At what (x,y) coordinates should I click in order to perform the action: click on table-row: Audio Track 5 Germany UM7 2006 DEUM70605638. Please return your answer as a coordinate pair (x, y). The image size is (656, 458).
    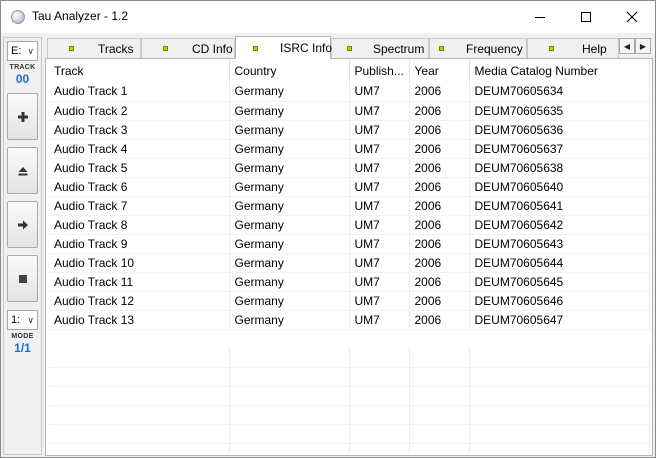
    Looking at the image, I should click on (349, 168).